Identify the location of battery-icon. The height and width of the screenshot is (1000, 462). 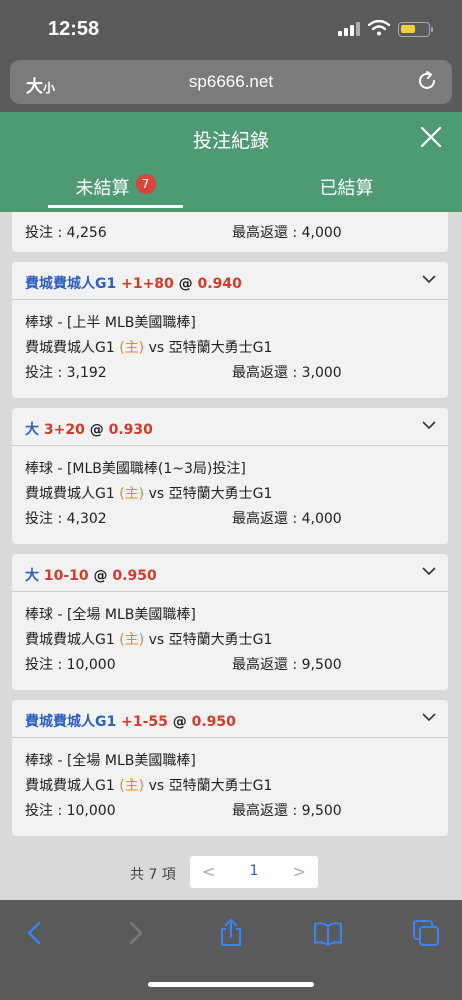
(415, 29).